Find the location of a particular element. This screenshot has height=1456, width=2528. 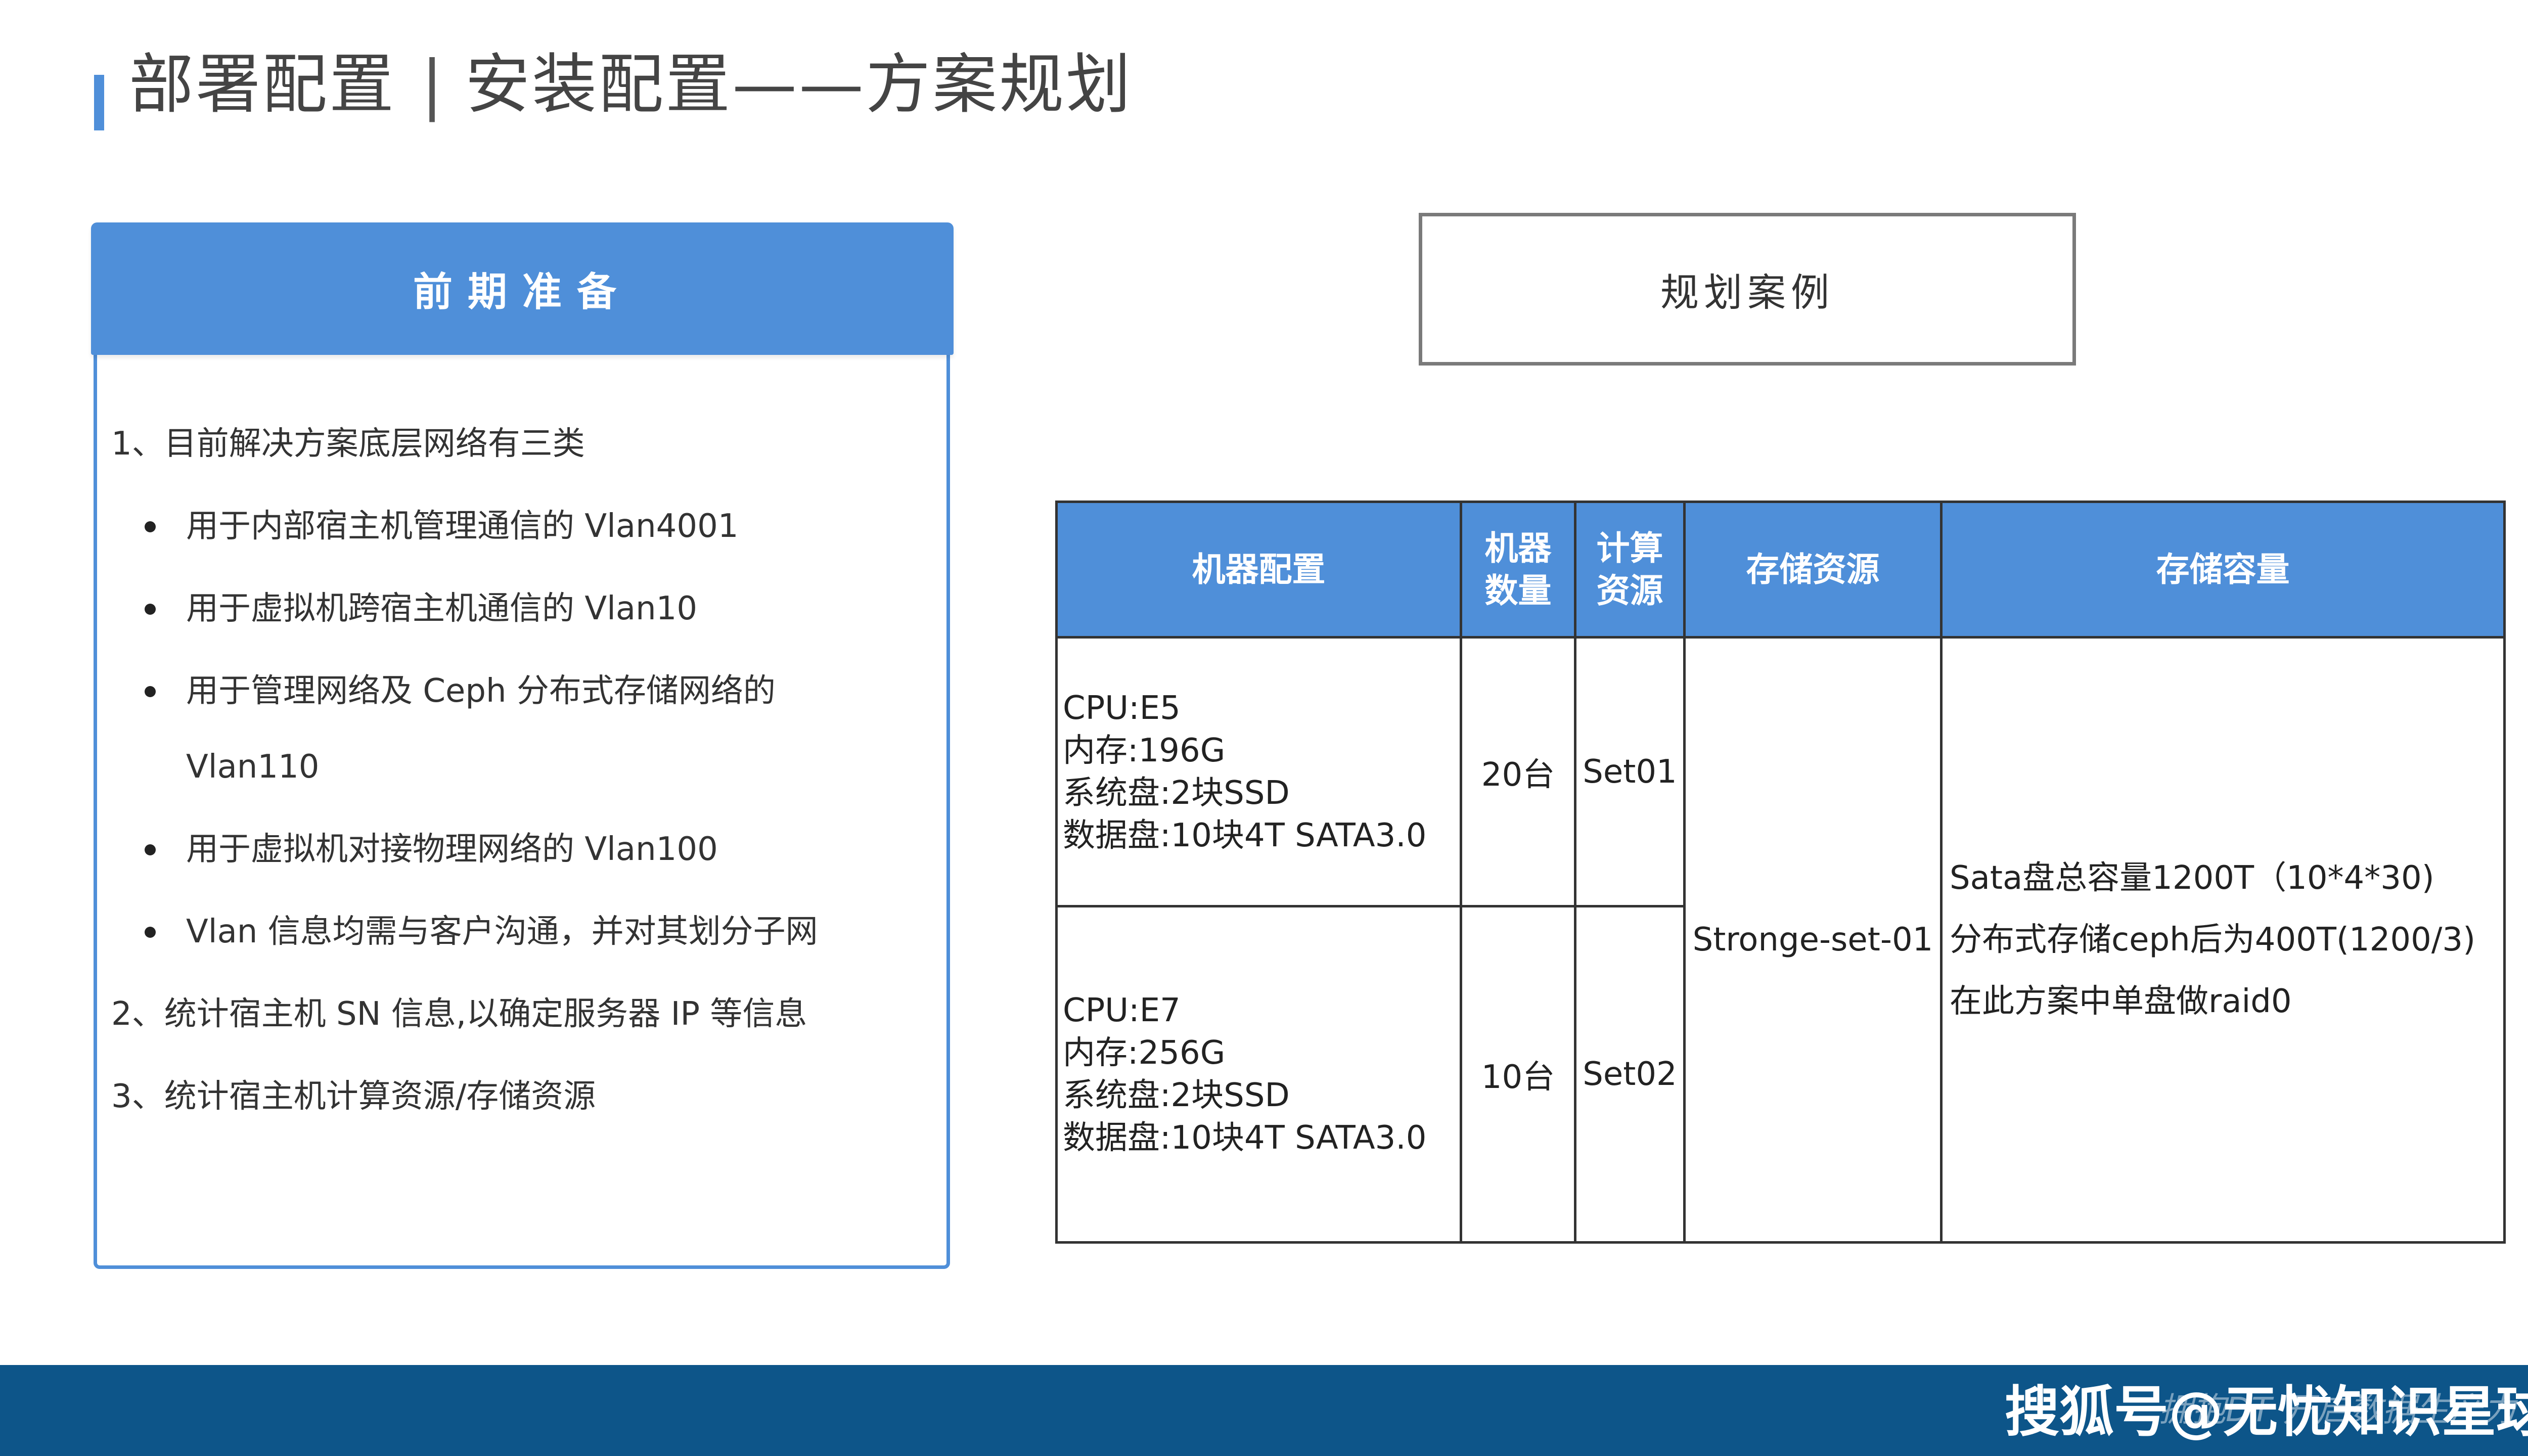

case-heading: 规划案例 is located at coordinates (1747, 292).